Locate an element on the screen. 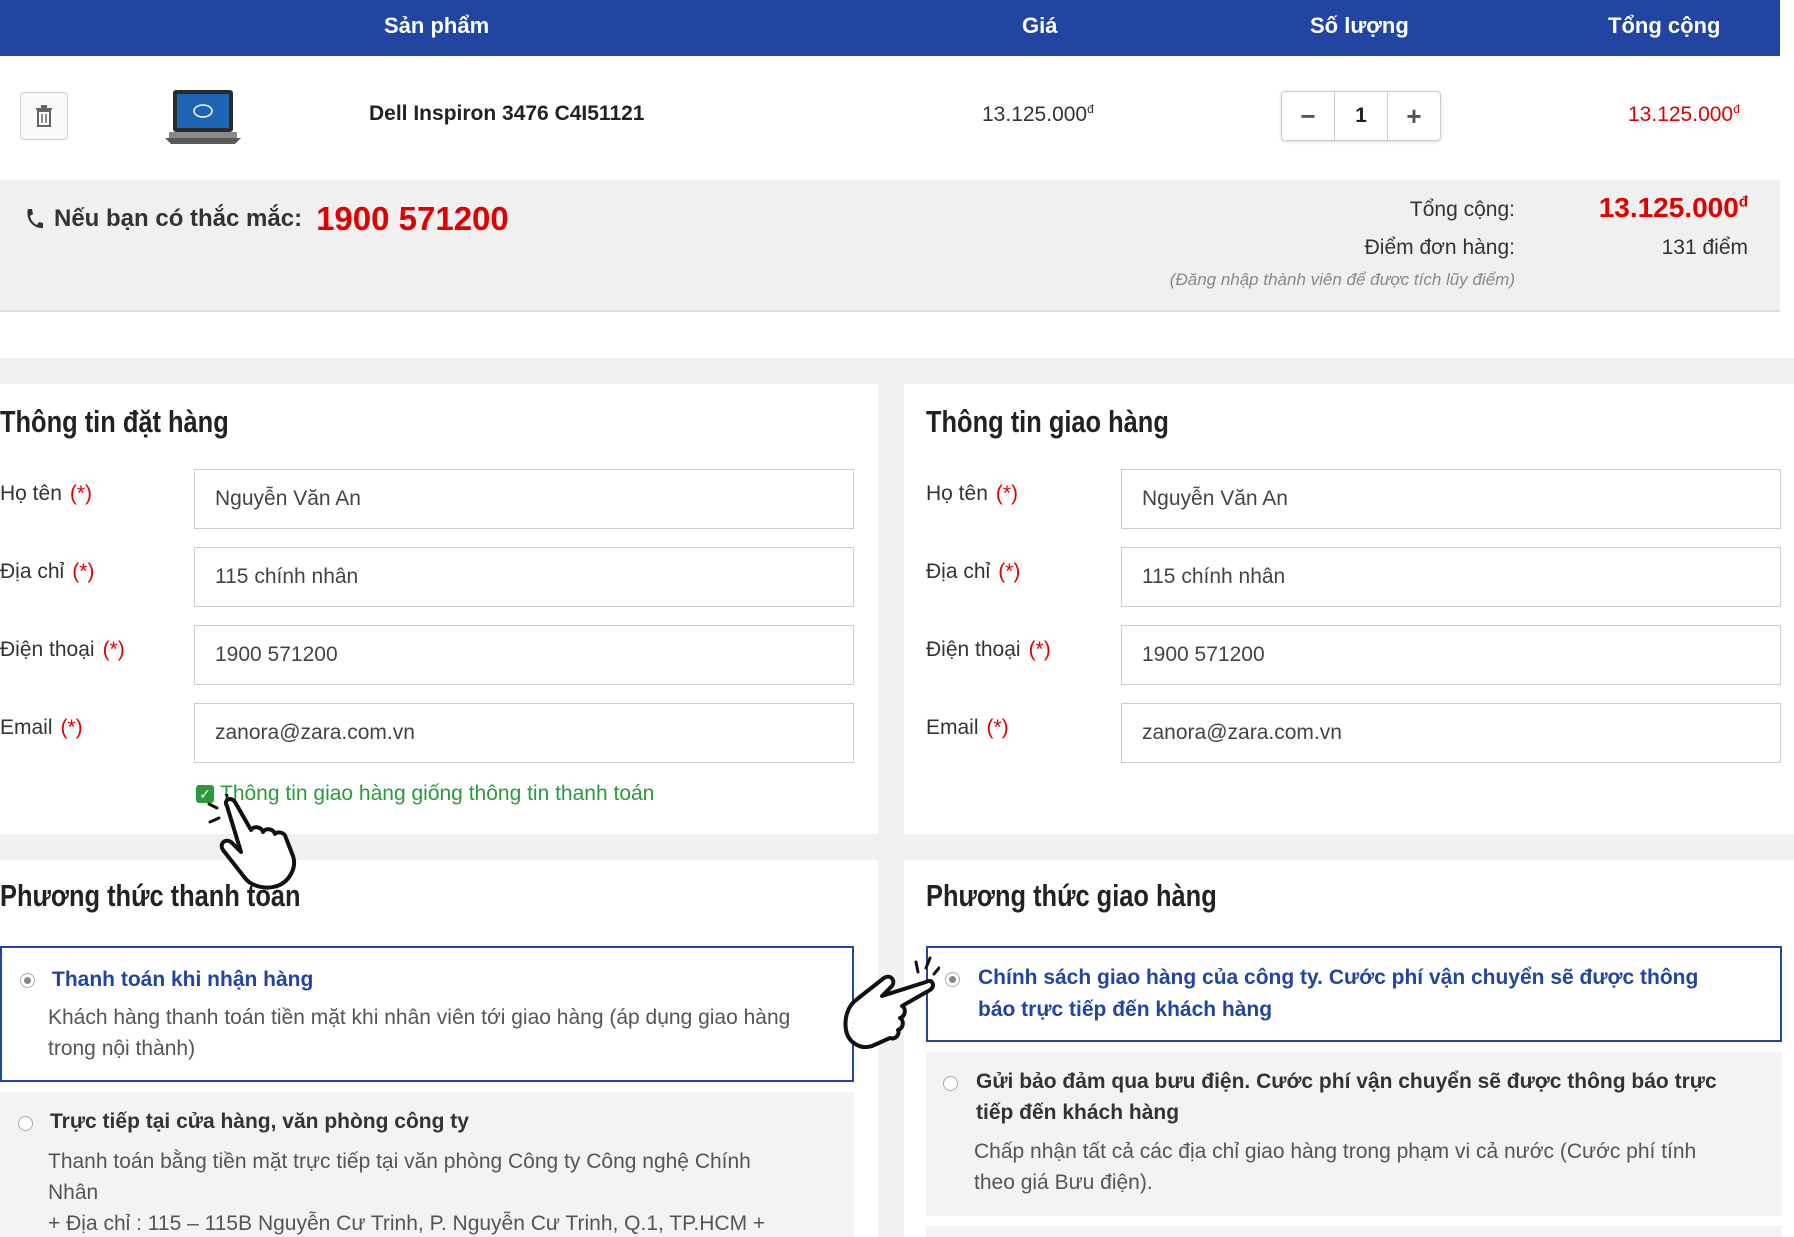  points-label: Điểm đơn hàng: is located at coordinates (1439, 247).